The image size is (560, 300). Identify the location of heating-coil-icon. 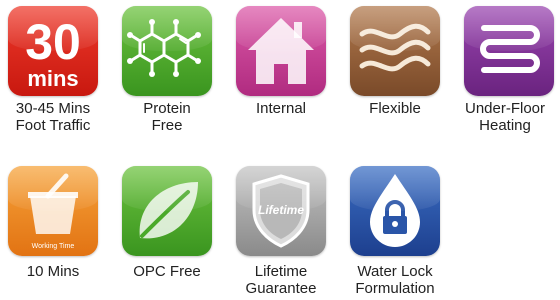
(510, 49).